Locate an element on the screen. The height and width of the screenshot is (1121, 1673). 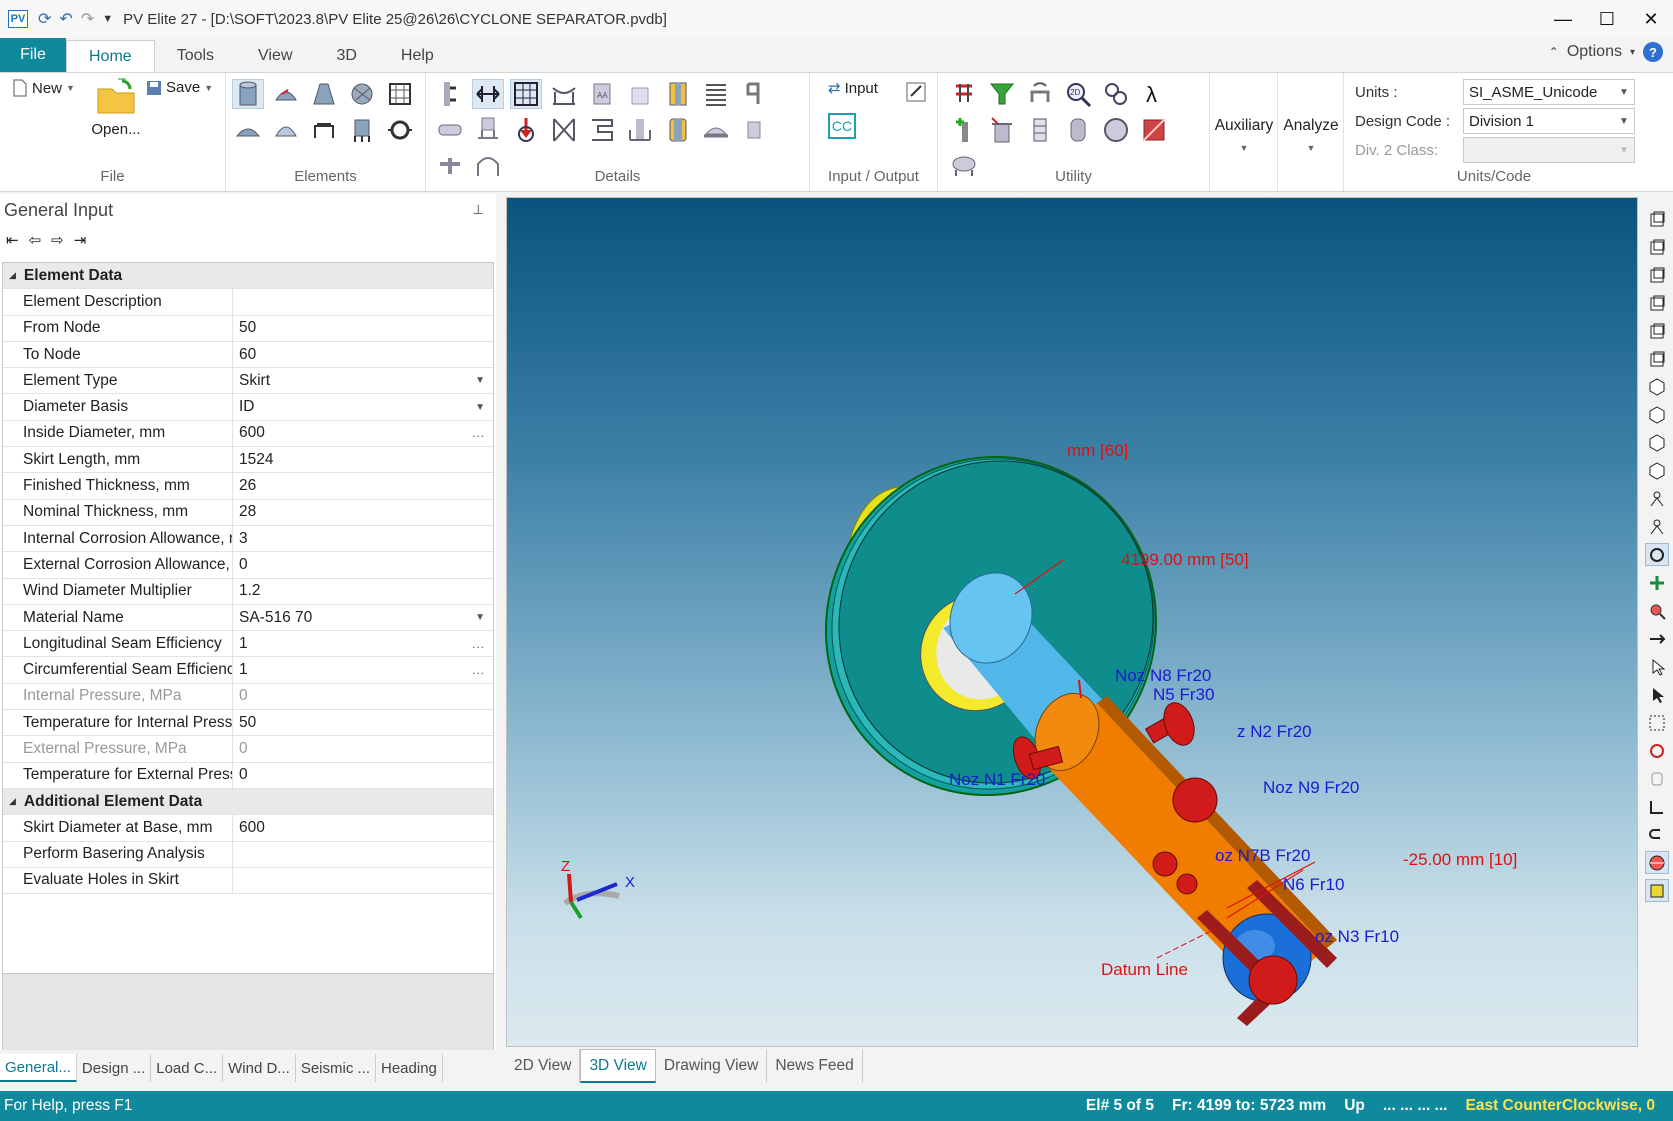
funnel-icon is located at coordinates (1002, 94).